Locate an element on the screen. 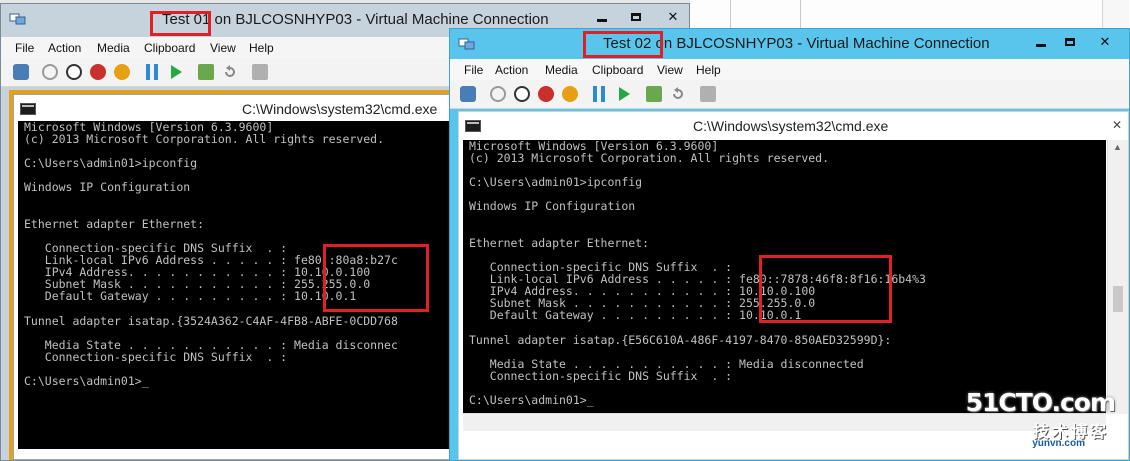 This screenshot has height=461, width=1130. watermark-main: 51CTO.com is located at coordinates (1040, 402).